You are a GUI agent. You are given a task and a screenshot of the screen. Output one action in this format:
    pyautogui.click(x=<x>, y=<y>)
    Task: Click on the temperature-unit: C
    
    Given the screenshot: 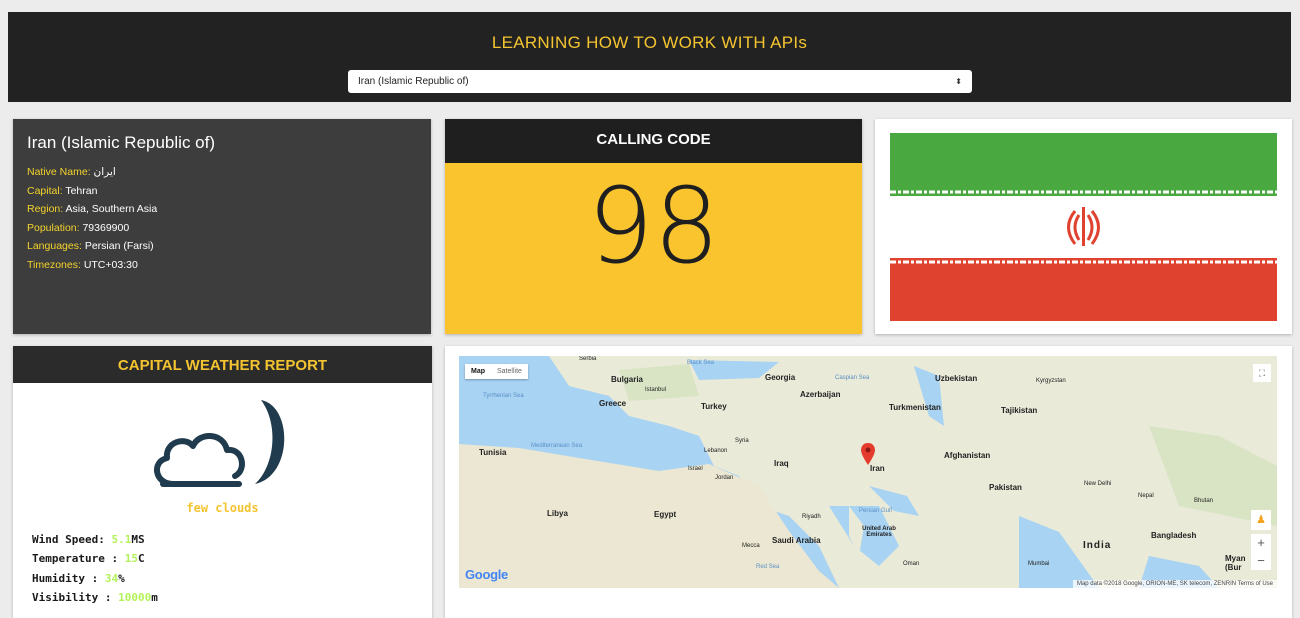 What is the action you would take?
    pyautogui.click(x=141, y=559)
    